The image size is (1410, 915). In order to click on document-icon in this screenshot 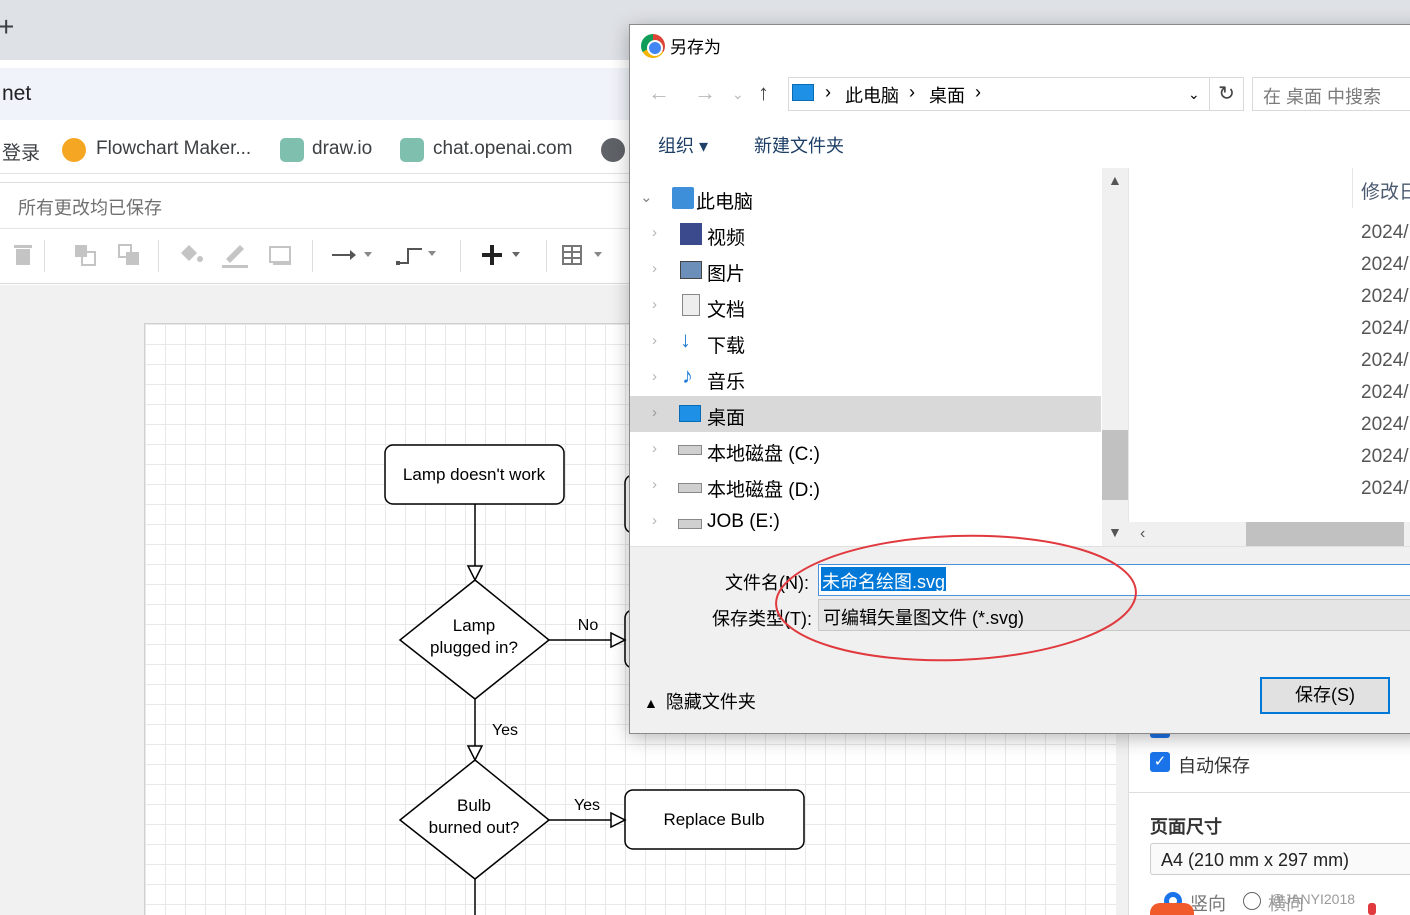, I will do `click(691, 305)`.